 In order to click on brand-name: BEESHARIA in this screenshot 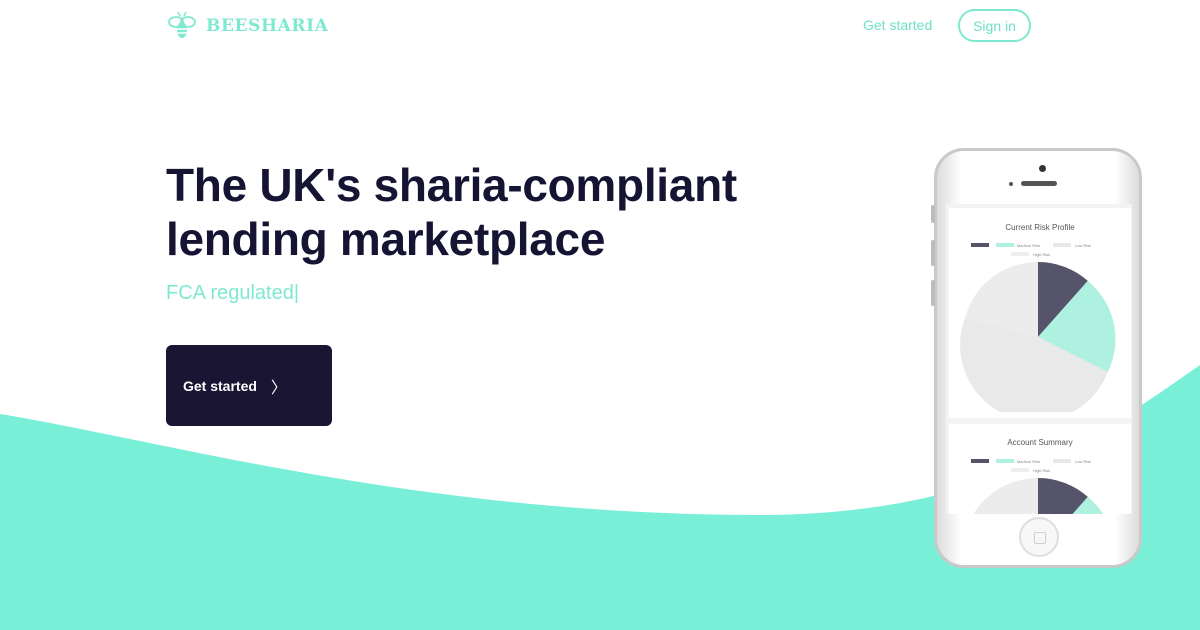, I will do `click(267, 26)`.